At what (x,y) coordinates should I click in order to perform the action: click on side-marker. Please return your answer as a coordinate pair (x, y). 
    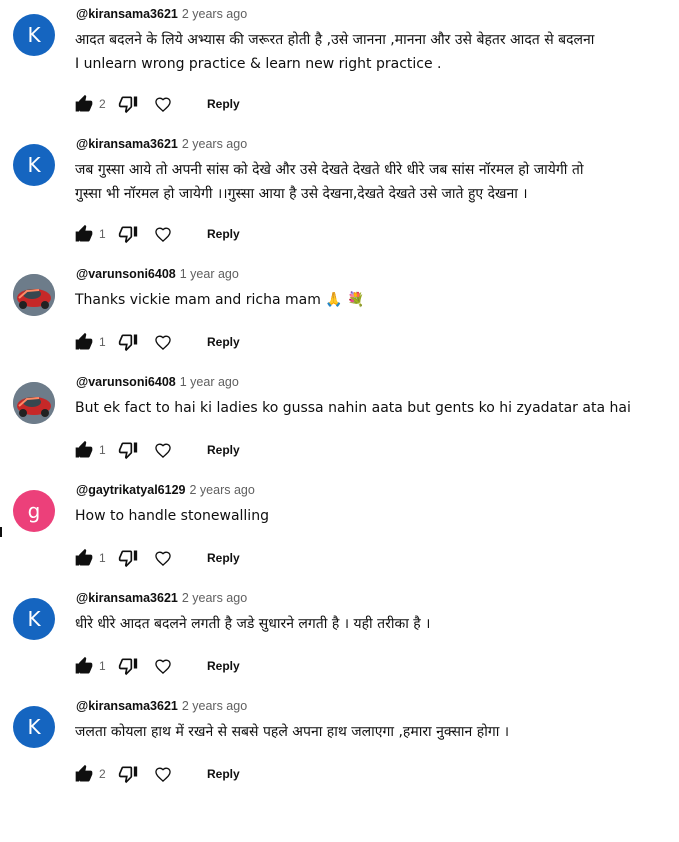
    Looking at the image, I should click on (1, 532).